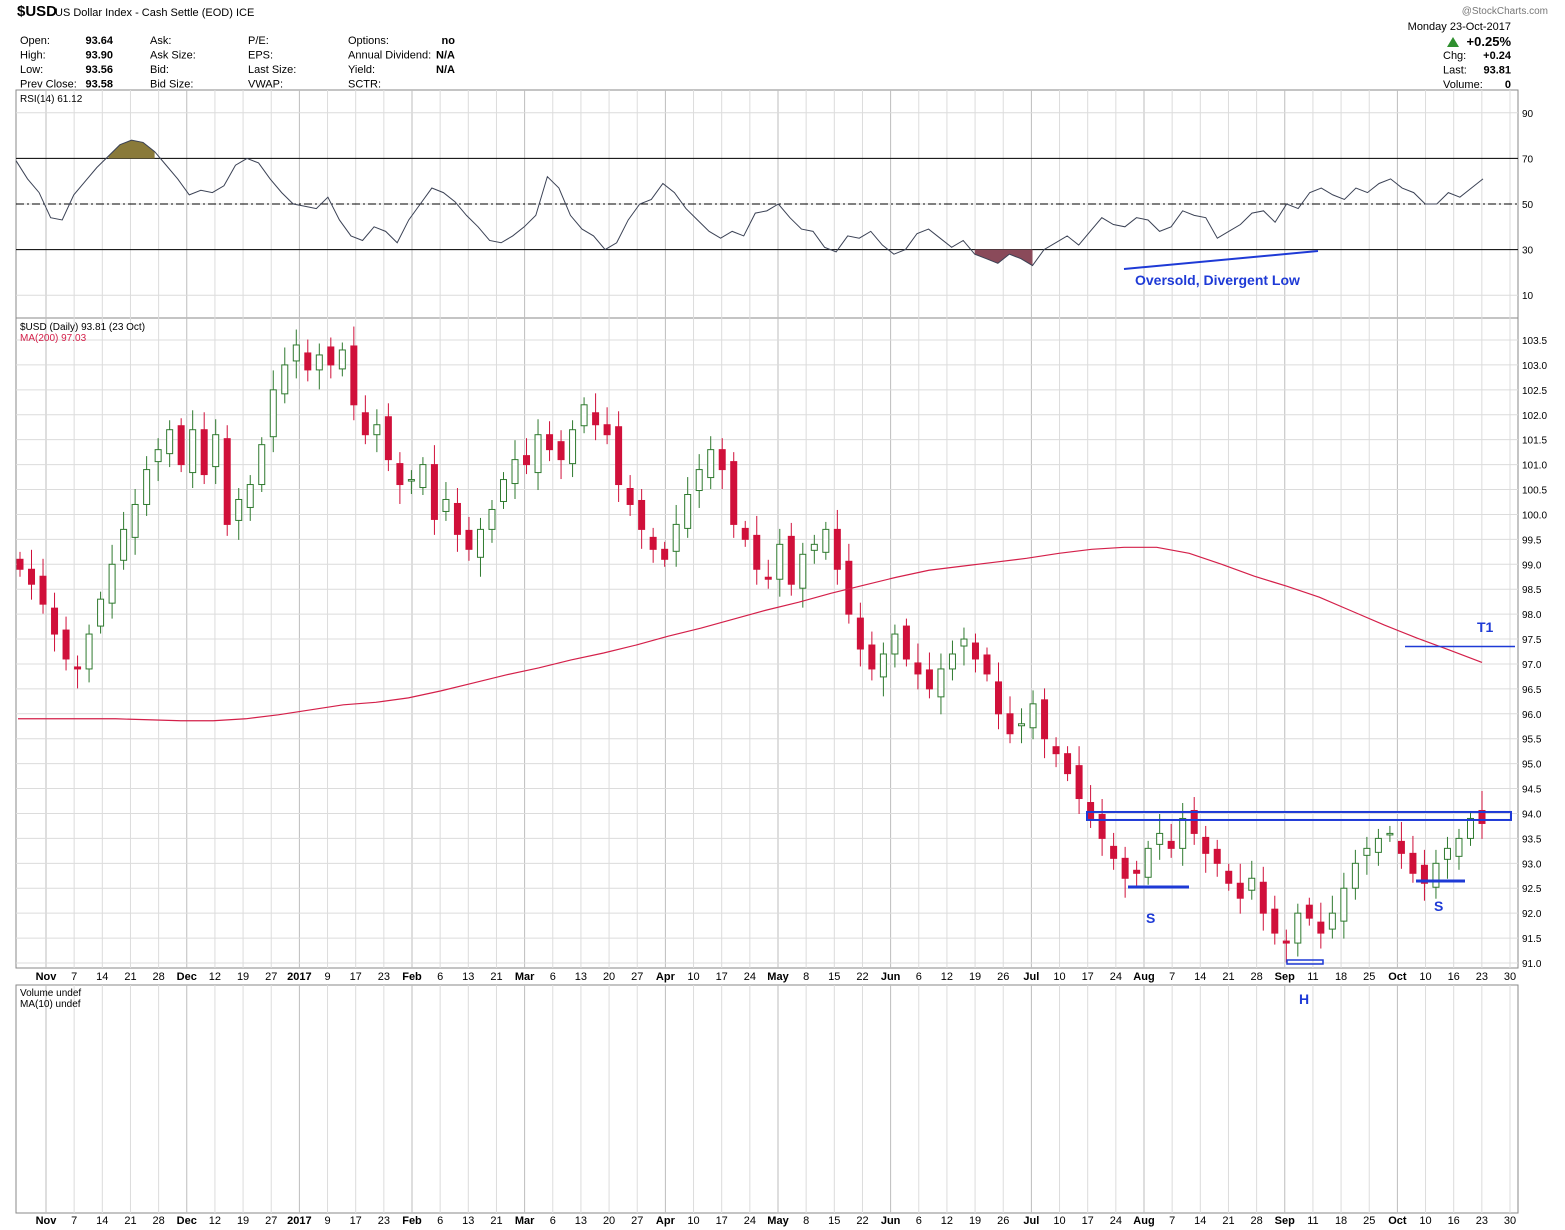 This screenshot has width=1565, height=1230. Describe the element at coordinates (1532, 790) in the screenshot. I see `y-tick-label: 94.5` at that location.